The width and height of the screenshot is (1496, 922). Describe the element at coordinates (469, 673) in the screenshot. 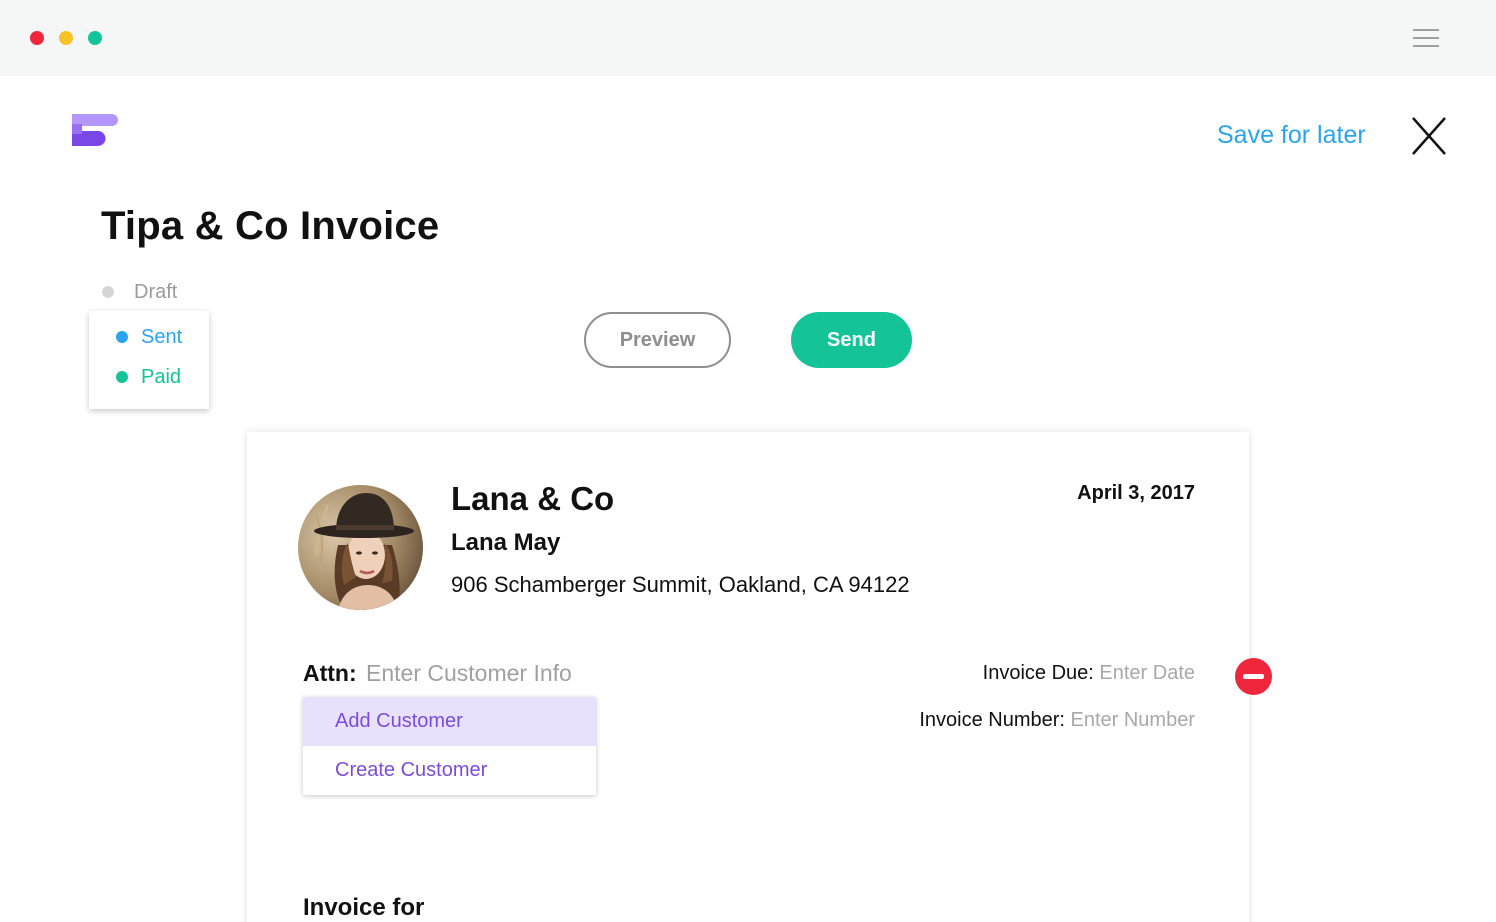

I see `customer-info-input: Enter Customer Info` at that location.